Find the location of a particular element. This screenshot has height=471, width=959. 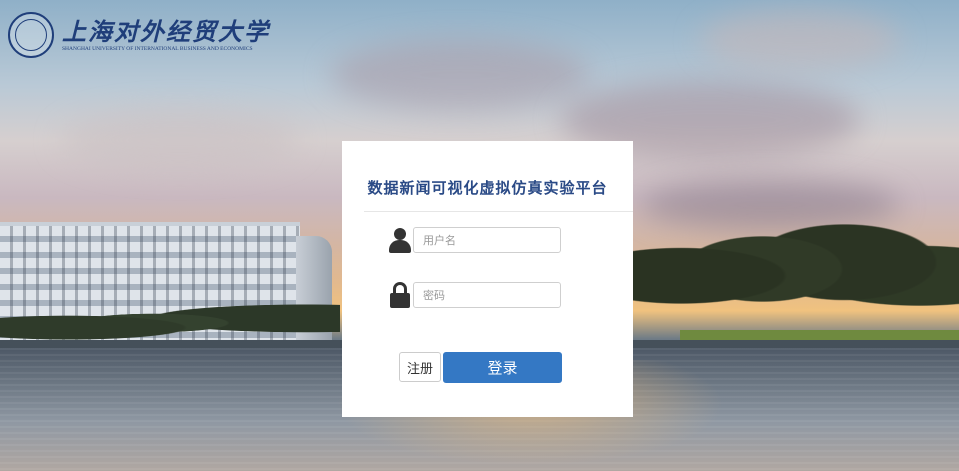

register-button: 注册 is located at coordinates (420, 367).